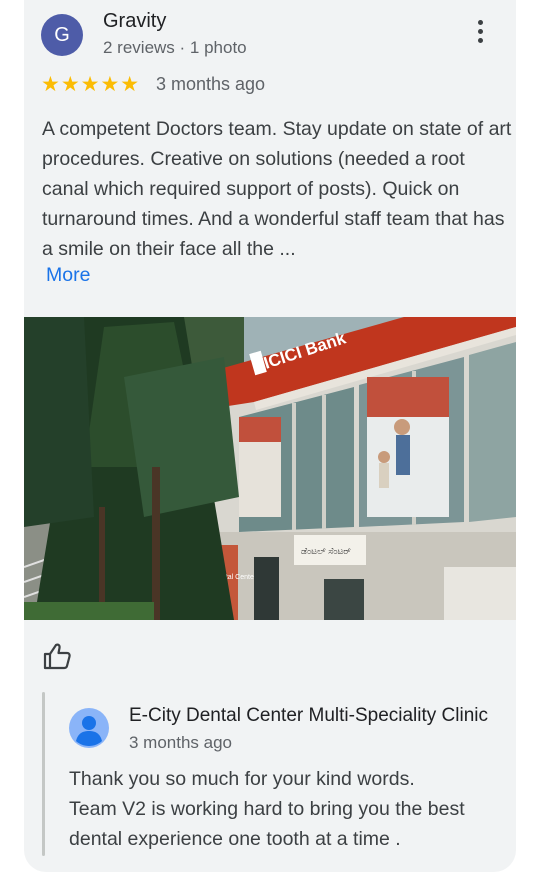 The height and width of the screenshot is (880, 540). I want to click on reply-line: Thank you so much for your kind words., so click(242, 779).